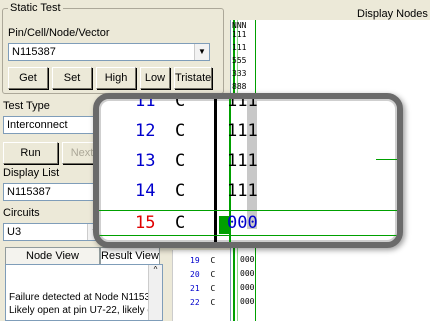  Describe the element at coordinates (145, 102) in the screenshot. I see `row-number: 11` at that location.